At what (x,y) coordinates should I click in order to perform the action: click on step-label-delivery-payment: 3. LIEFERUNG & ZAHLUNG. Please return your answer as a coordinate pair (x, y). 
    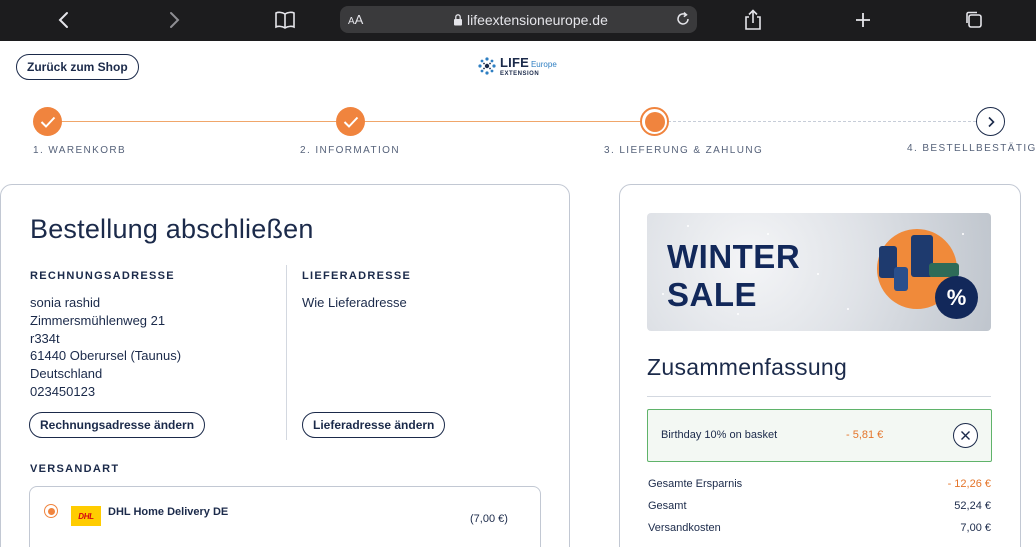
    Looking at the image, I should click on (684, 150).